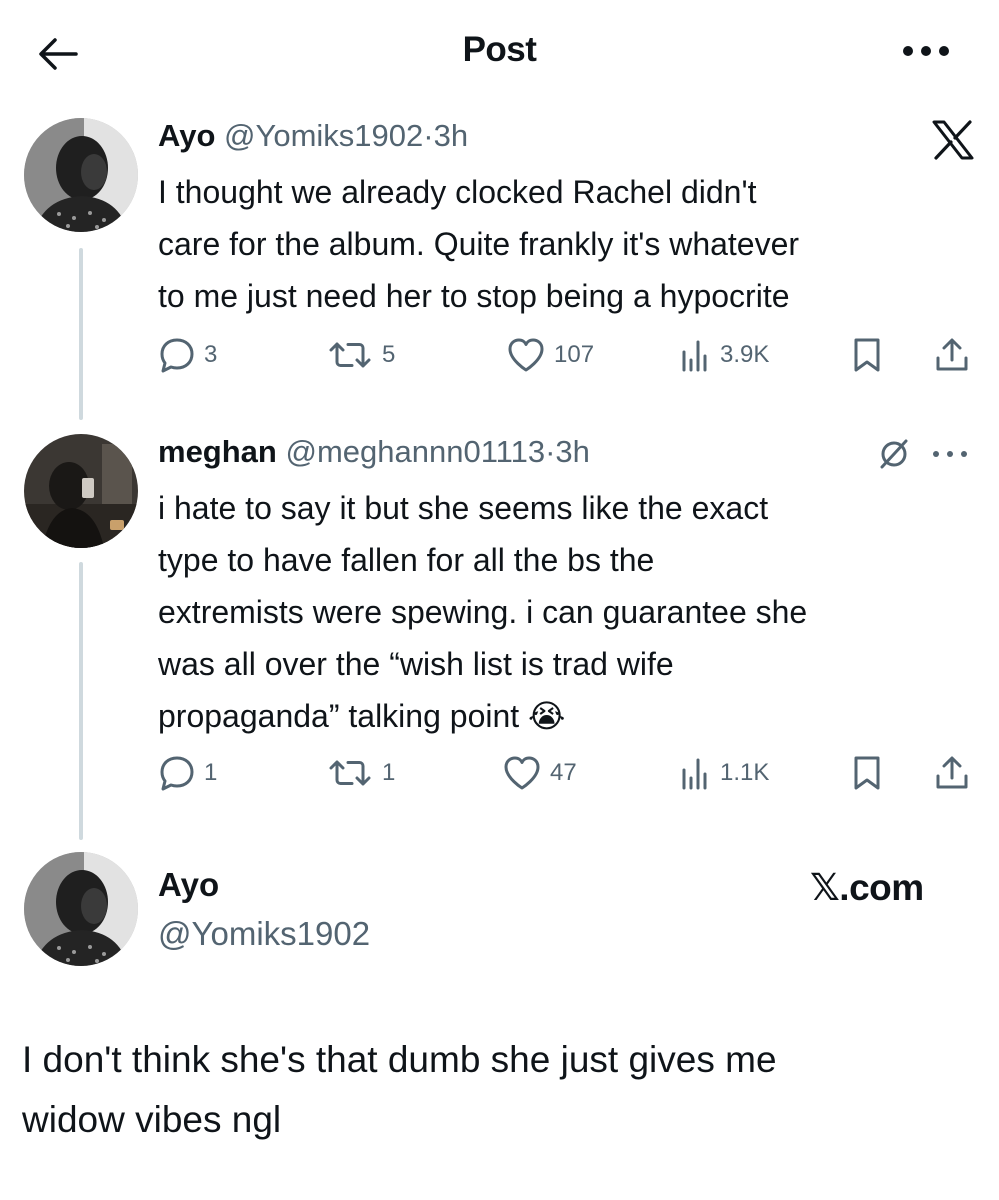  I want to click on slash-circle-icon, so click(894, 454).